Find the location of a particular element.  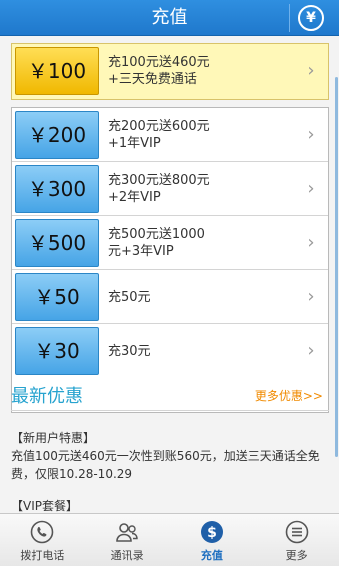

tab-contacts: 通讯录 is located at coordinates (127, 540).